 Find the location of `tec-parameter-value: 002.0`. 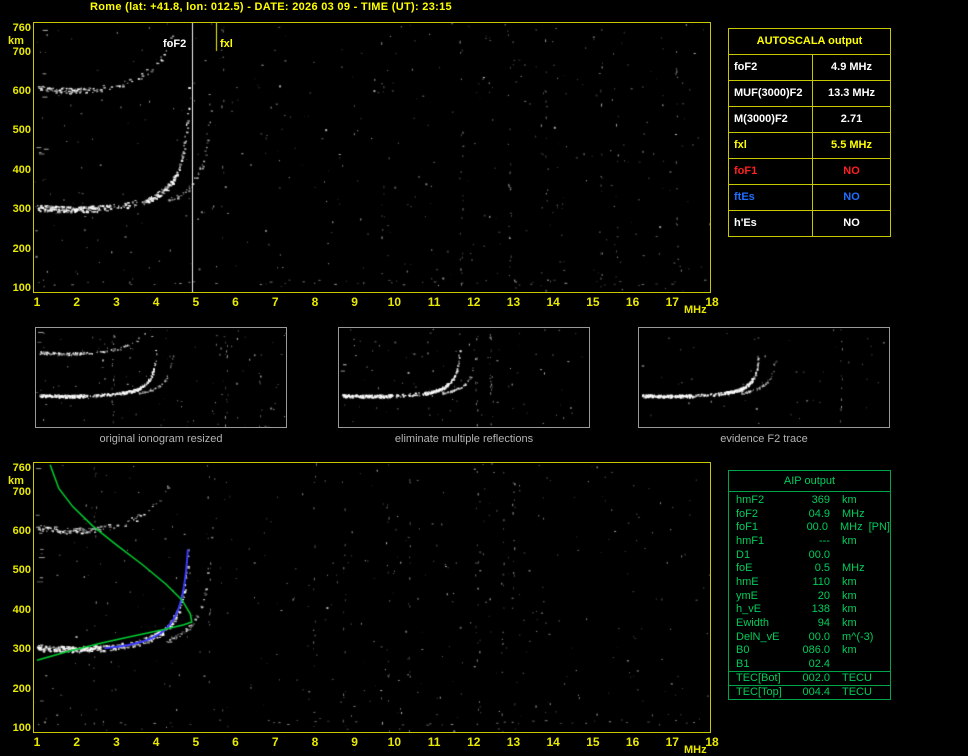

tec-parameter-value: 002.0 is located at coordinates (816, 678).